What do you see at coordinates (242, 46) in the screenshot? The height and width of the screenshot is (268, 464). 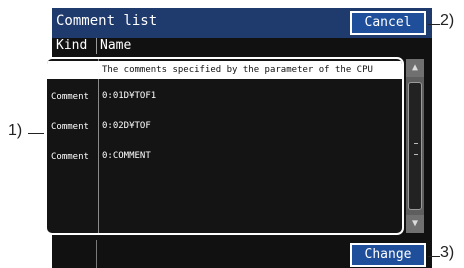 I see `list-header: Kind Name` at bounding box center [242, 46].